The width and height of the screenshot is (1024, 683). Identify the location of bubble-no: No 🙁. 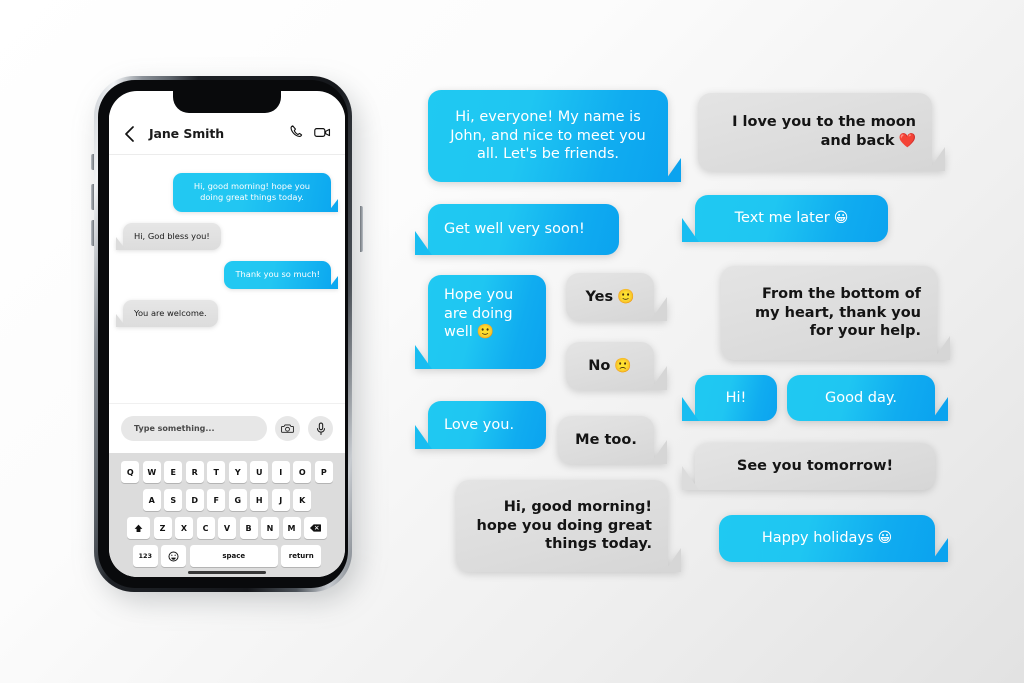
(616, 366).